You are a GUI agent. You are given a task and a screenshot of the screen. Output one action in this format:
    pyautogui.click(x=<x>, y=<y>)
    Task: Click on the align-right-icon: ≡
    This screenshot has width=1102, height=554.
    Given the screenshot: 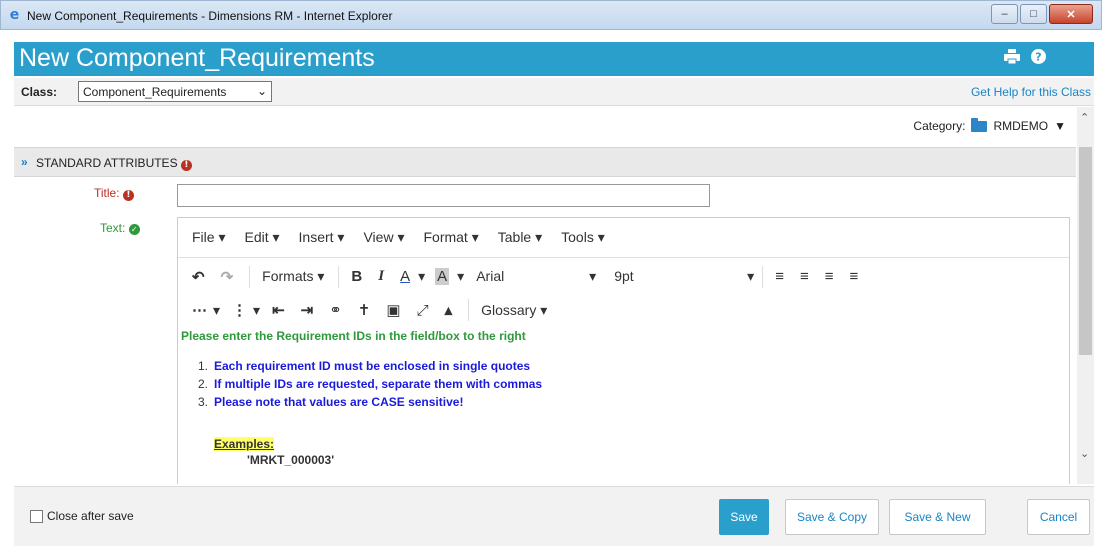 What is the action you would take?
    pyautogui.click(x=829, y=276)
    